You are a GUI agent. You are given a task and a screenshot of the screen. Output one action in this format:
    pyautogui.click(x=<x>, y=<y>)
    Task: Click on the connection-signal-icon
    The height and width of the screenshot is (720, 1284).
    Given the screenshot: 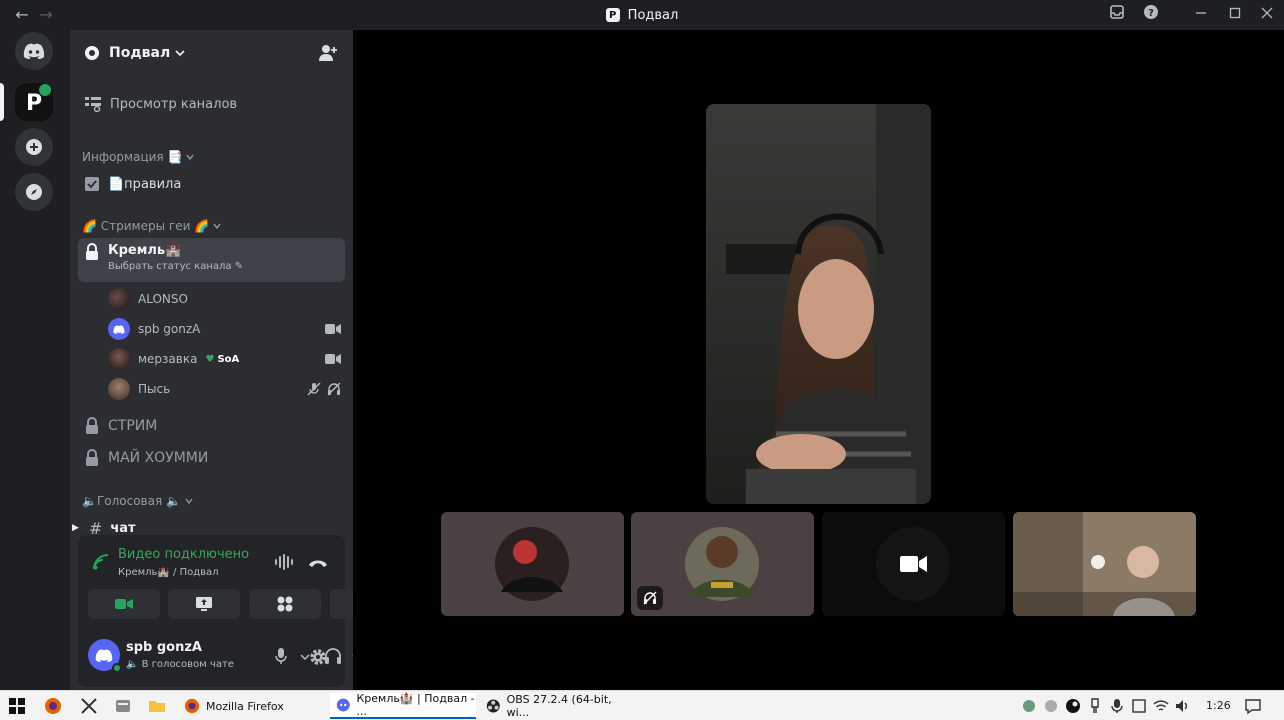 What is the action you would take?
    pyautogui.click(x=101, y=562)
    